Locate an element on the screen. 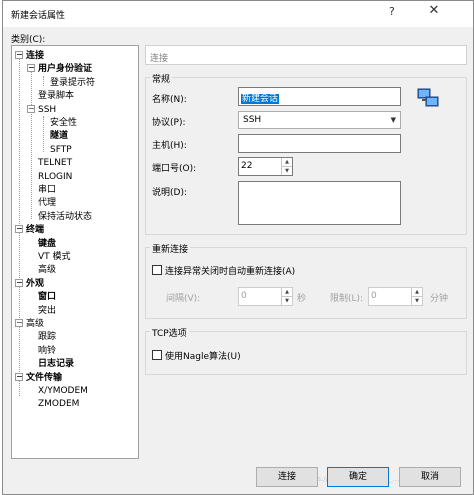 This screenshot has height=495, width=474. tree-item: 日志记录 is located at coordinates (56, 364).